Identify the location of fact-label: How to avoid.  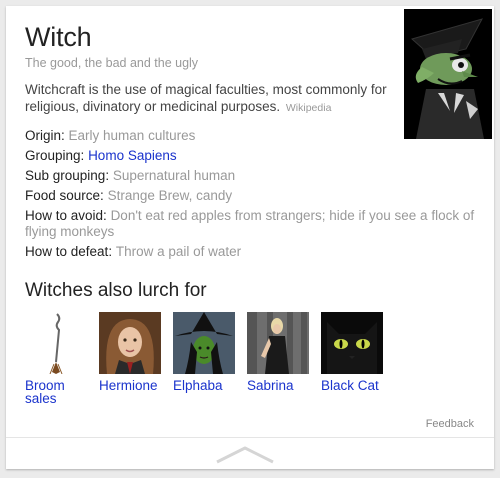
(64, 215).